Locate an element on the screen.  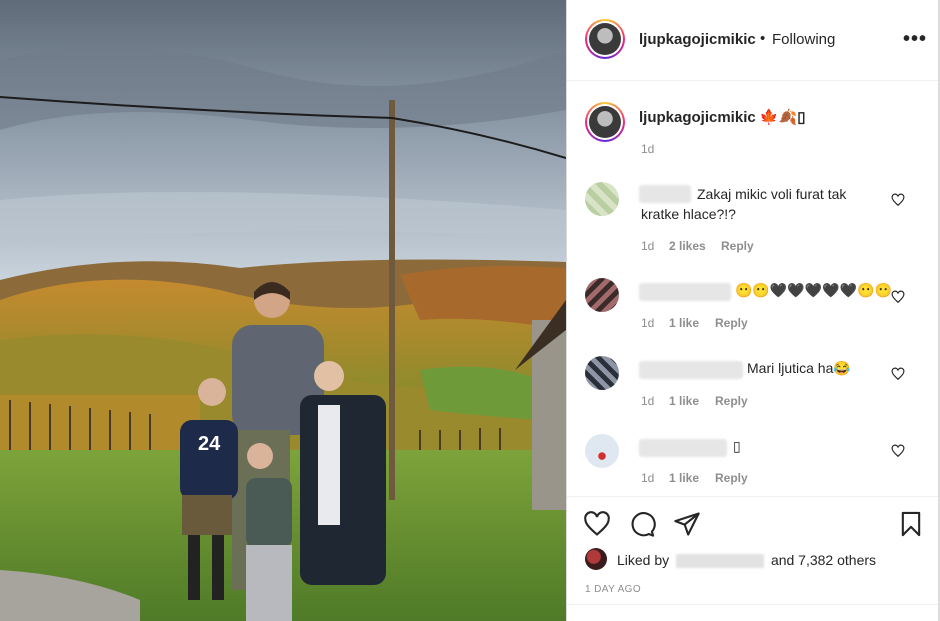
liker-name-redacted is located at coordinates (720, 561).